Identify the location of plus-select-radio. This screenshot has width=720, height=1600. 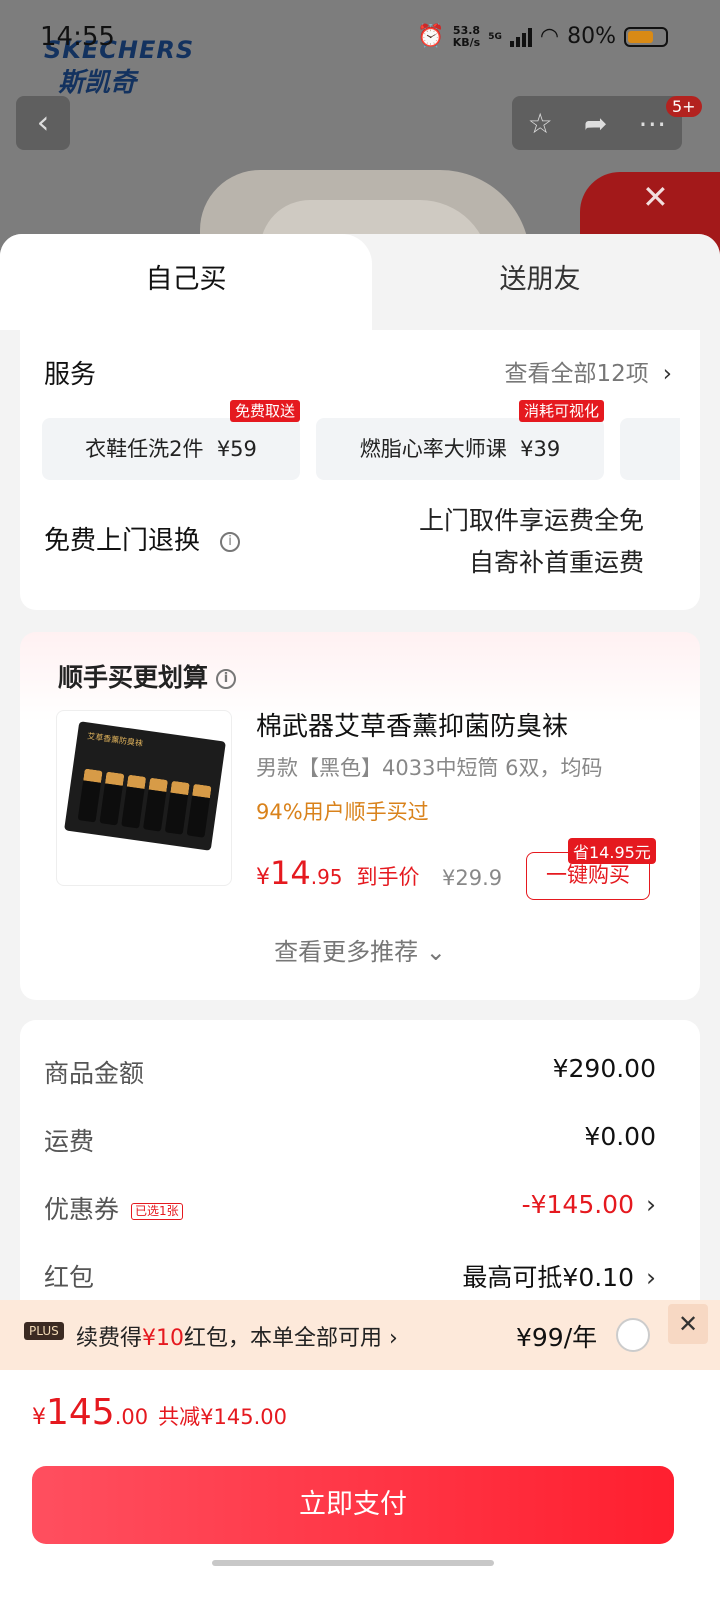
(633, 1335).